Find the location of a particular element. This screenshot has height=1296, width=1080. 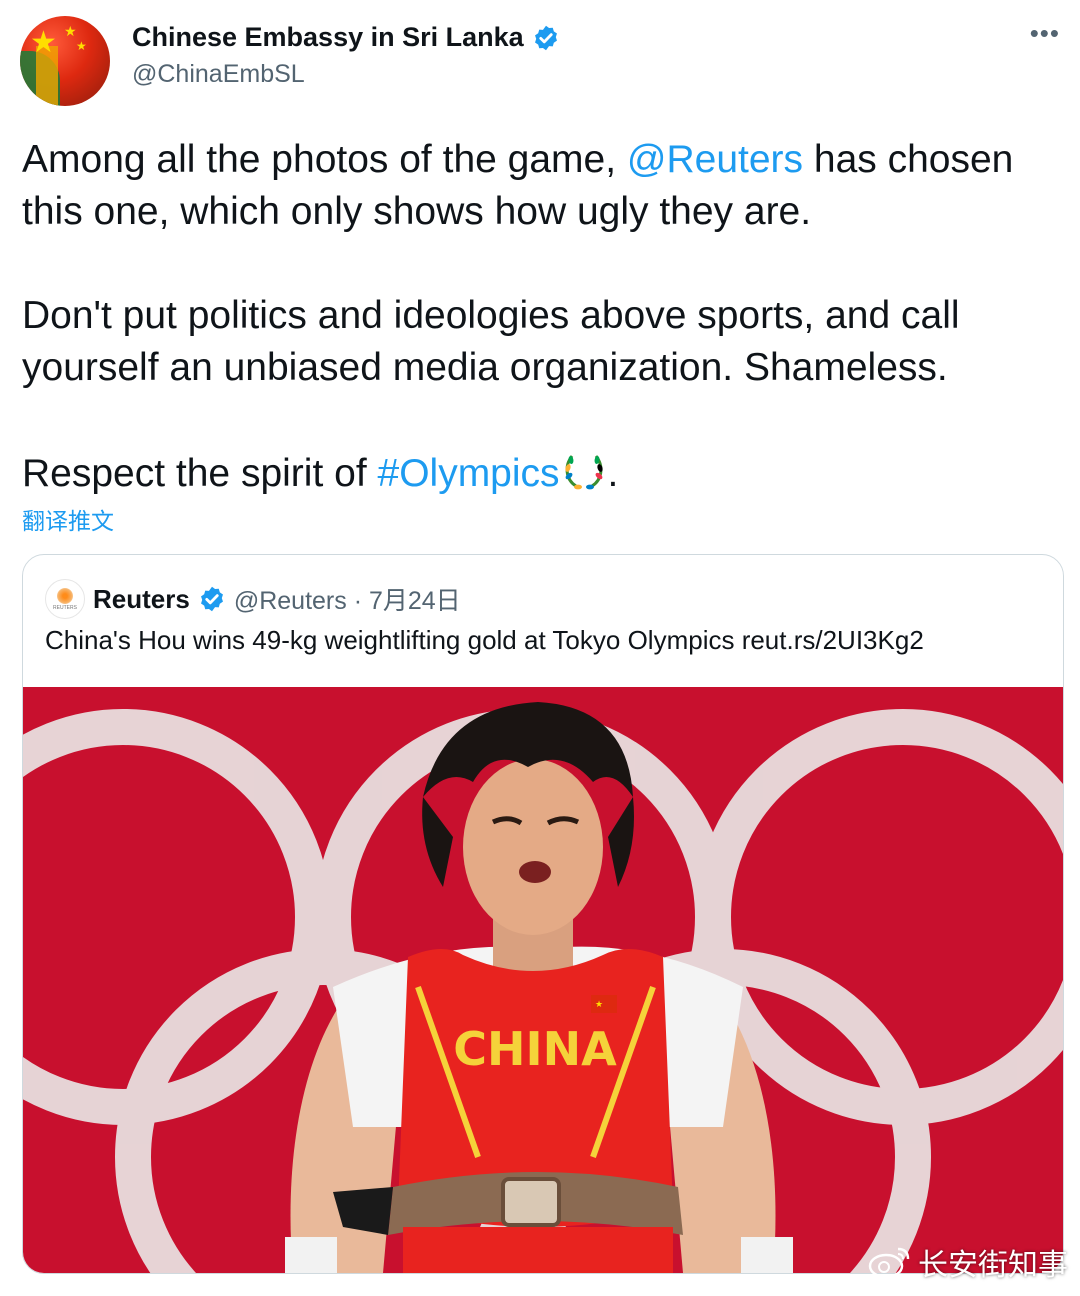

weibo-watermark: 长安街知事 is located at coordinates (968, 1262).